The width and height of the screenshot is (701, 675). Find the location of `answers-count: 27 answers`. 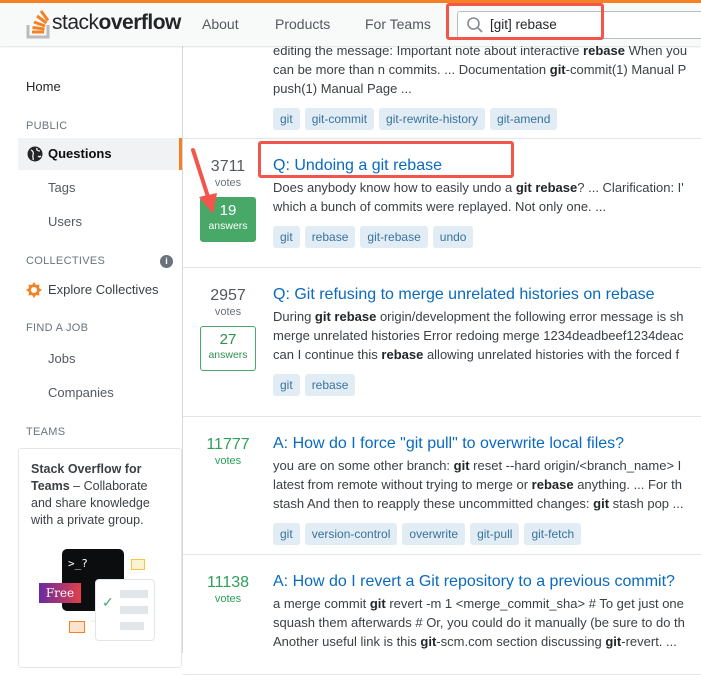

answers-count: 27 answers is located at coordinates (228, 348).